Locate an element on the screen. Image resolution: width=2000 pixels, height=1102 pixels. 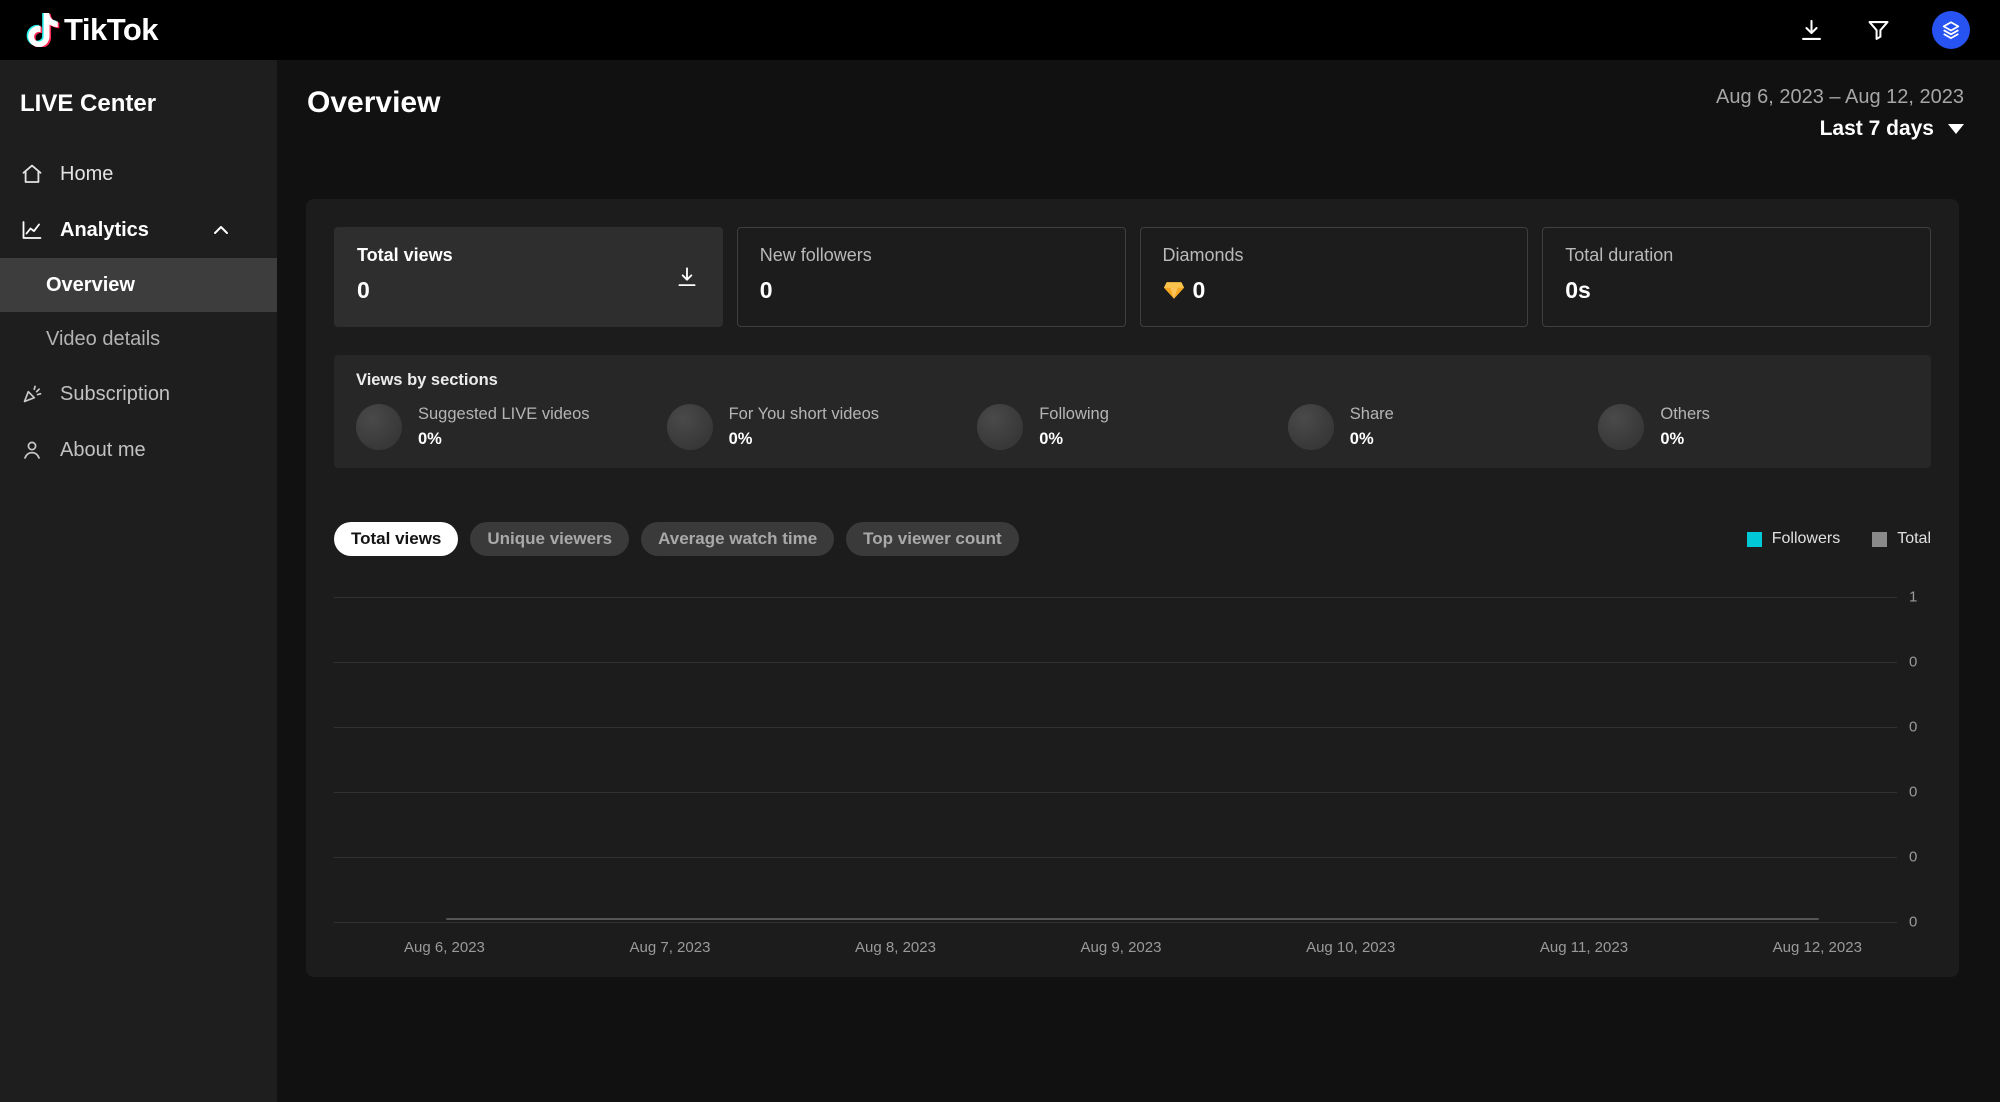
x-axis-tick: Aug 6, 2023 is located at coordinates (444, 947).